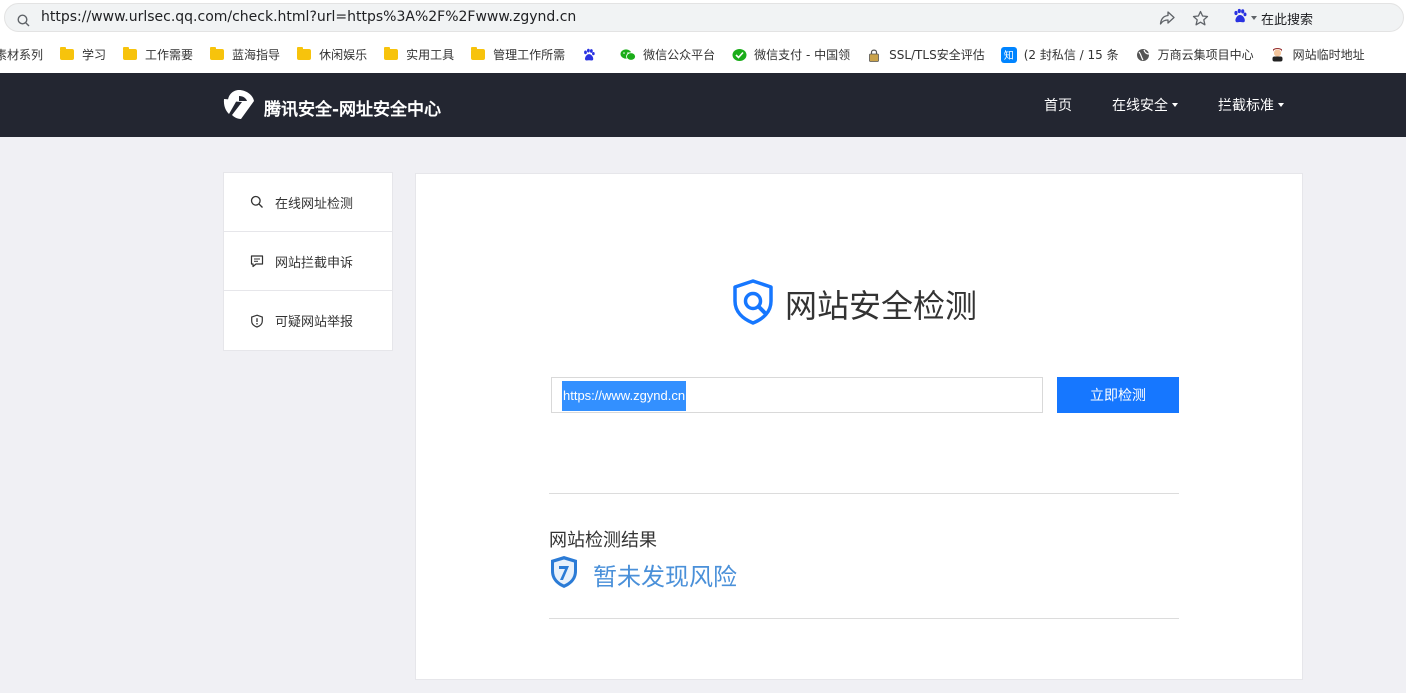  What do you see at coordinates (753, 304) in the screenshot?
I see `shield-search-icon` at bounding box center [753, 304].